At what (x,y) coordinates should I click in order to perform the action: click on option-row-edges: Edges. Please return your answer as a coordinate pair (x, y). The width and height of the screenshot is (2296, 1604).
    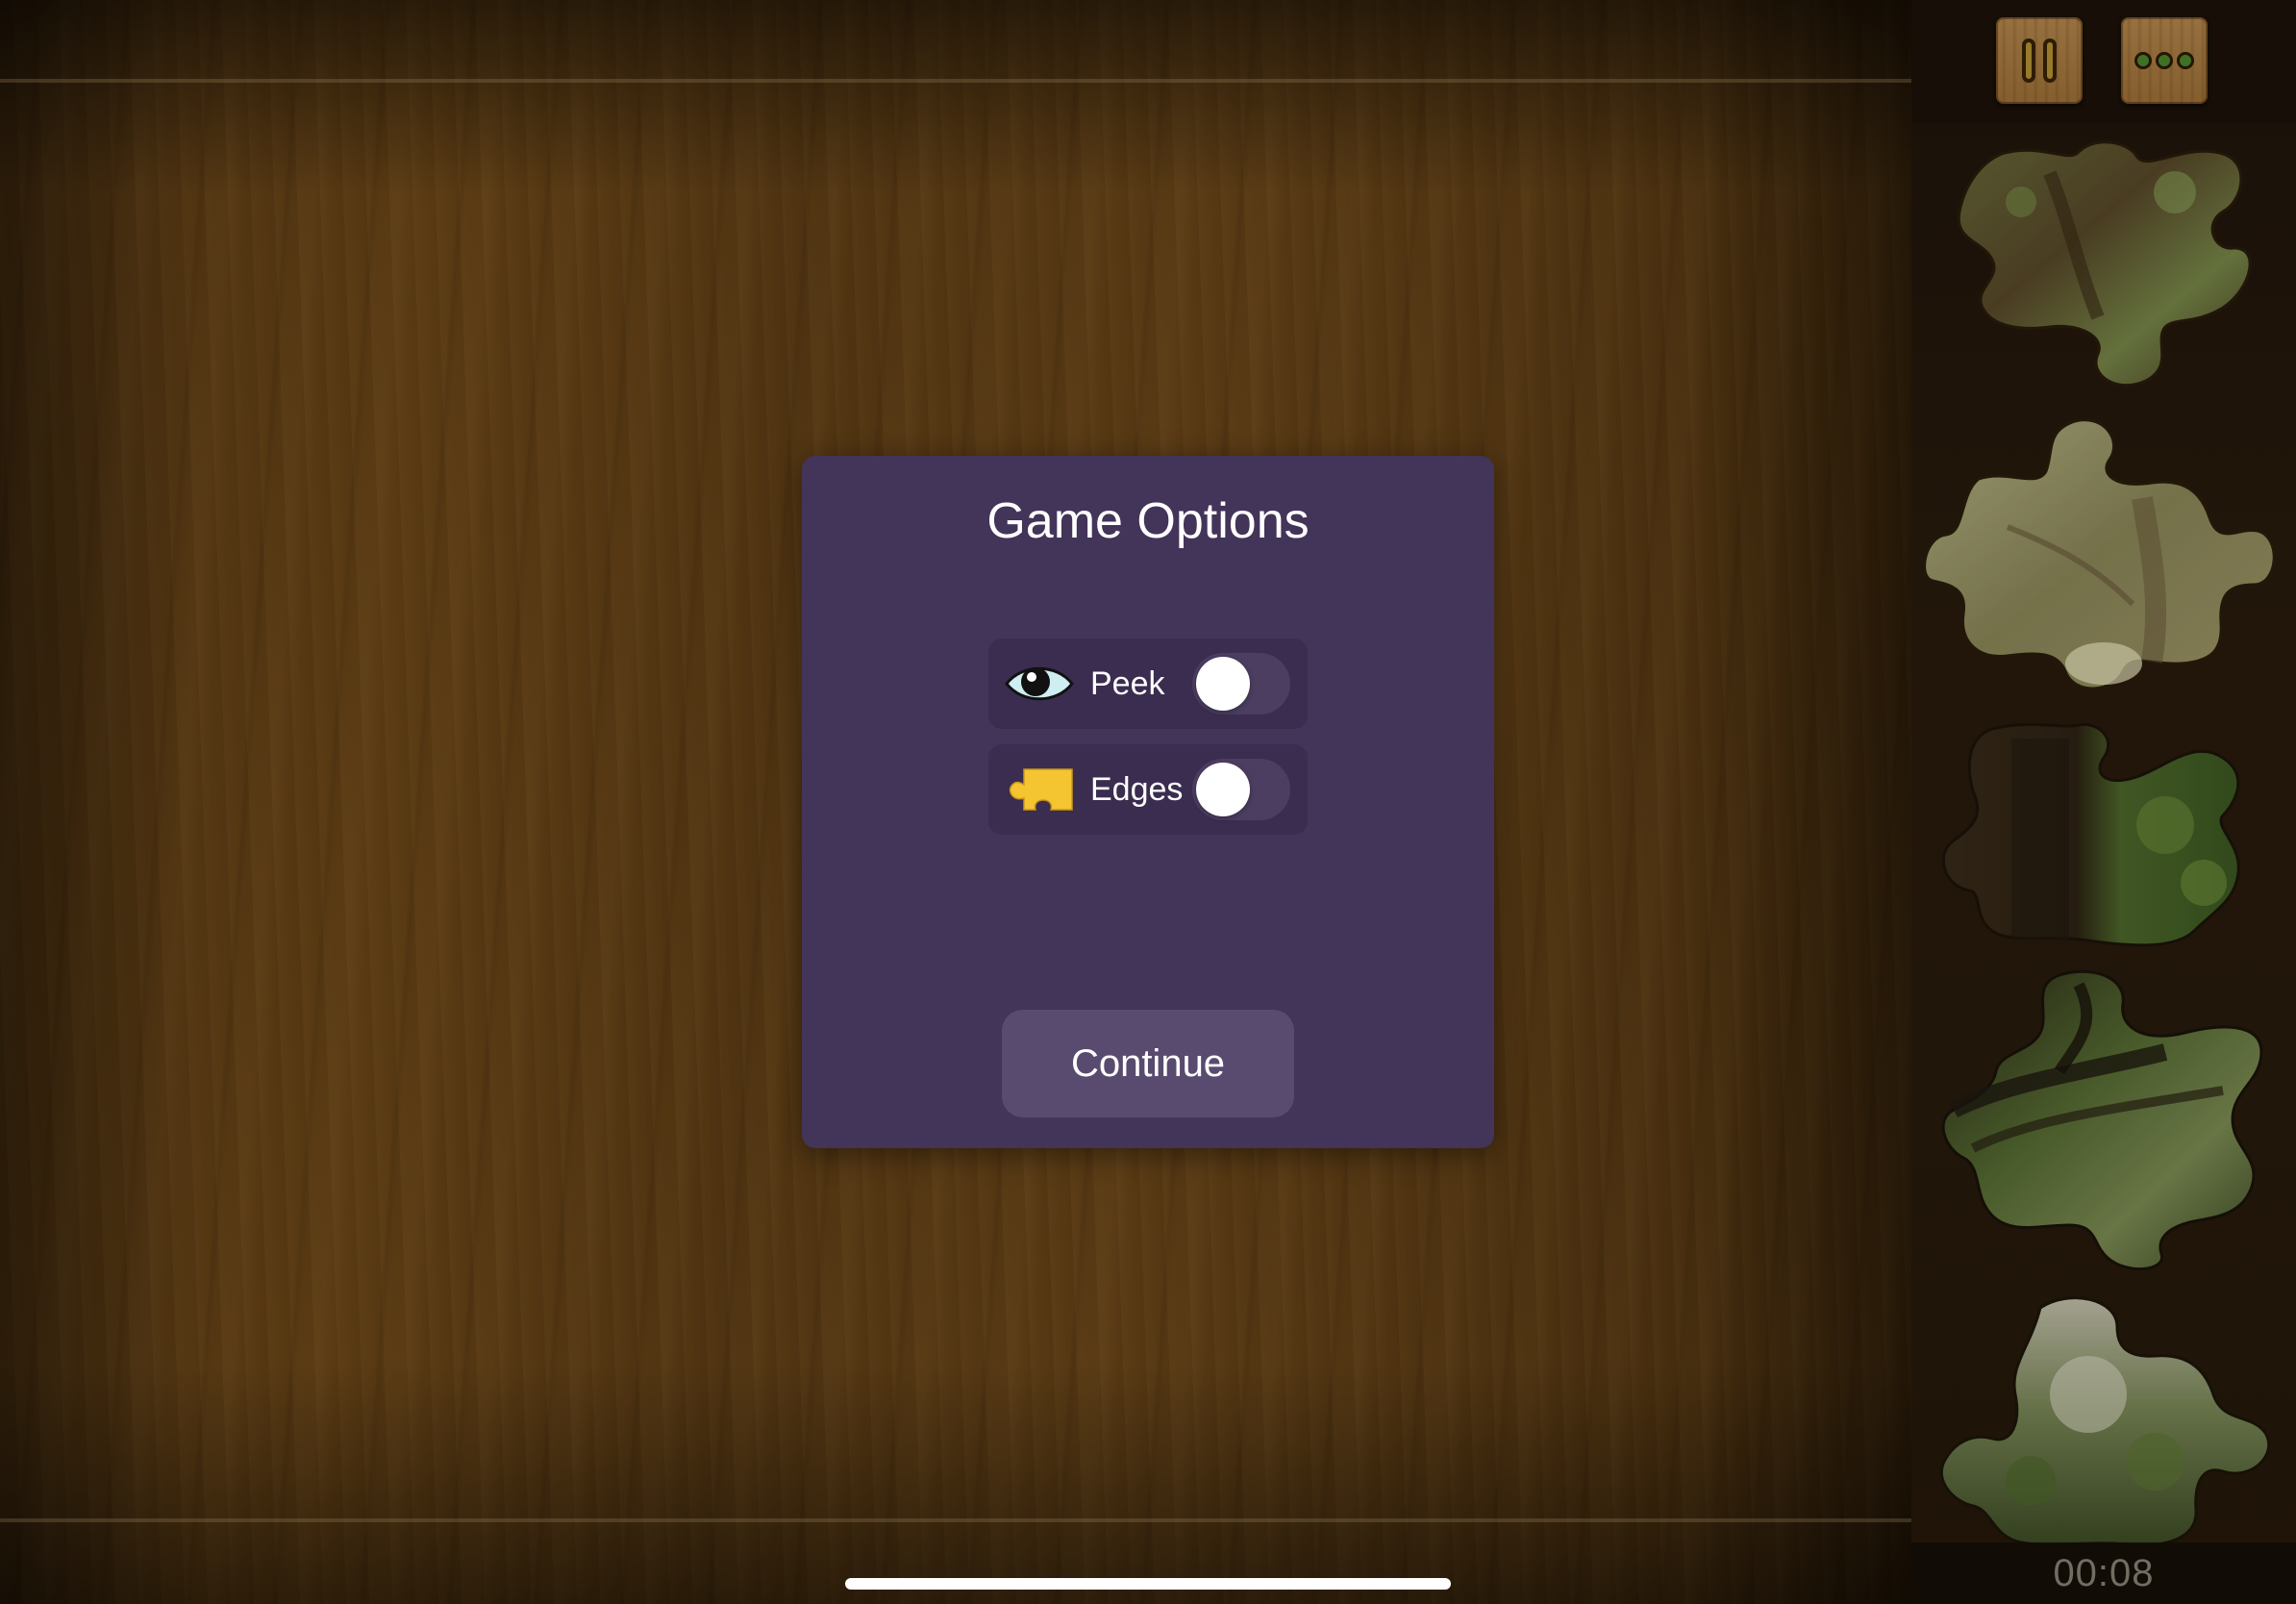
    Looking at the image, I should click on (1148, 789).